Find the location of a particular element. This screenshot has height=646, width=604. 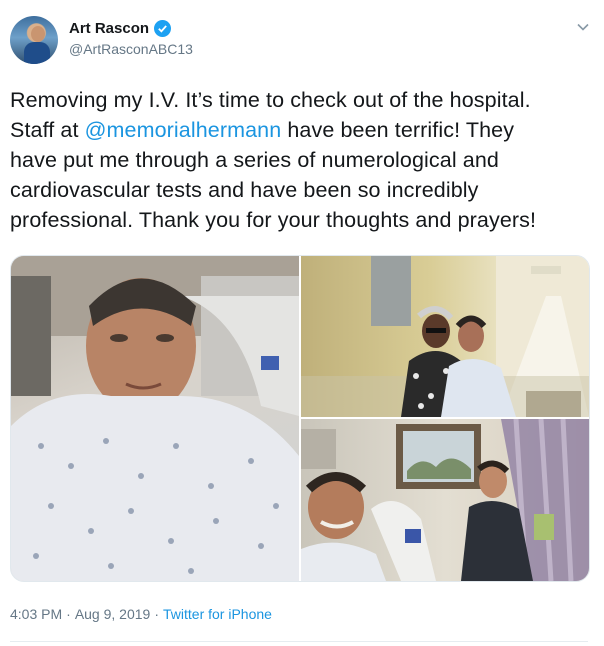

tweet-text-segment: Staff at is located at coordinates (47, 130).